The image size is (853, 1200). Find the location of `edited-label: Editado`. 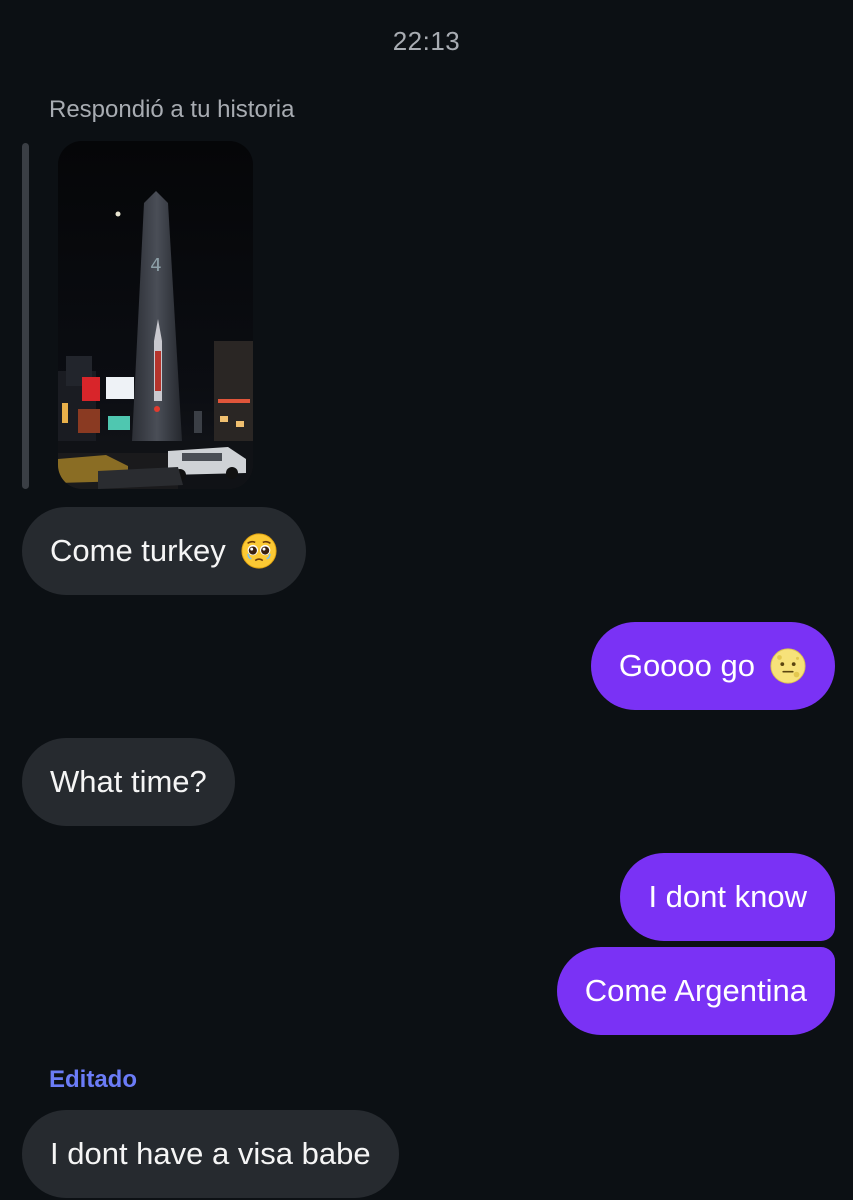

edited-label: Editado is located at coordinates (93, 1079).